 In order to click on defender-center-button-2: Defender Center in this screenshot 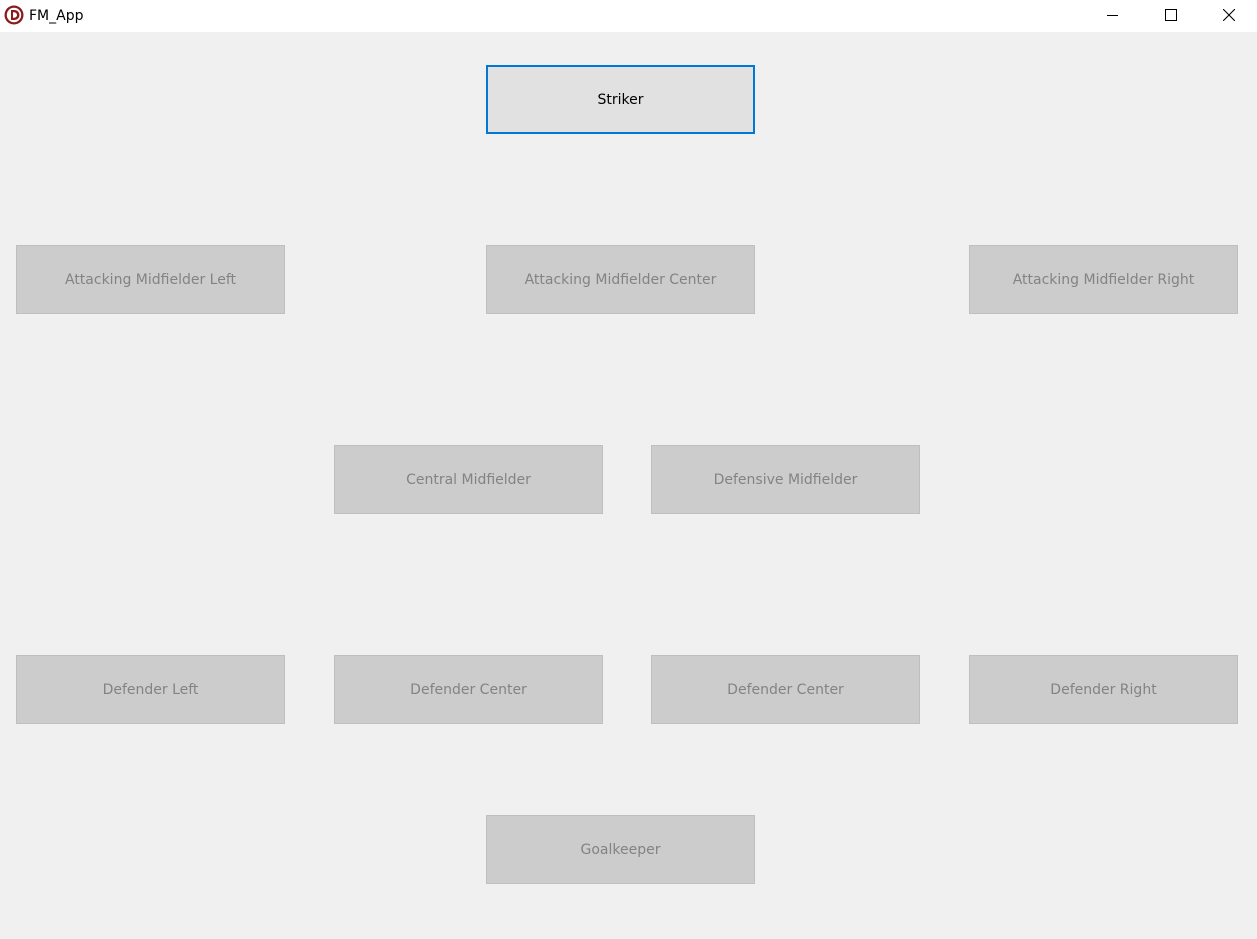, I will do `click(785, 689)`.